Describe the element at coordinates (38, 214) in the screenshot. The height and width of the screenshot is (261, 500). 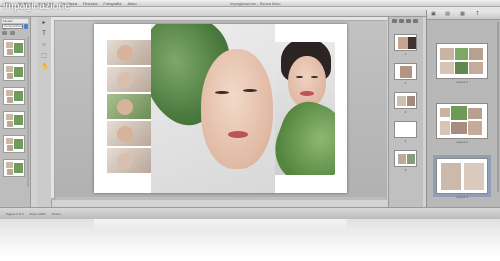
I see `status-zoom: Zoom 100%` at that location.